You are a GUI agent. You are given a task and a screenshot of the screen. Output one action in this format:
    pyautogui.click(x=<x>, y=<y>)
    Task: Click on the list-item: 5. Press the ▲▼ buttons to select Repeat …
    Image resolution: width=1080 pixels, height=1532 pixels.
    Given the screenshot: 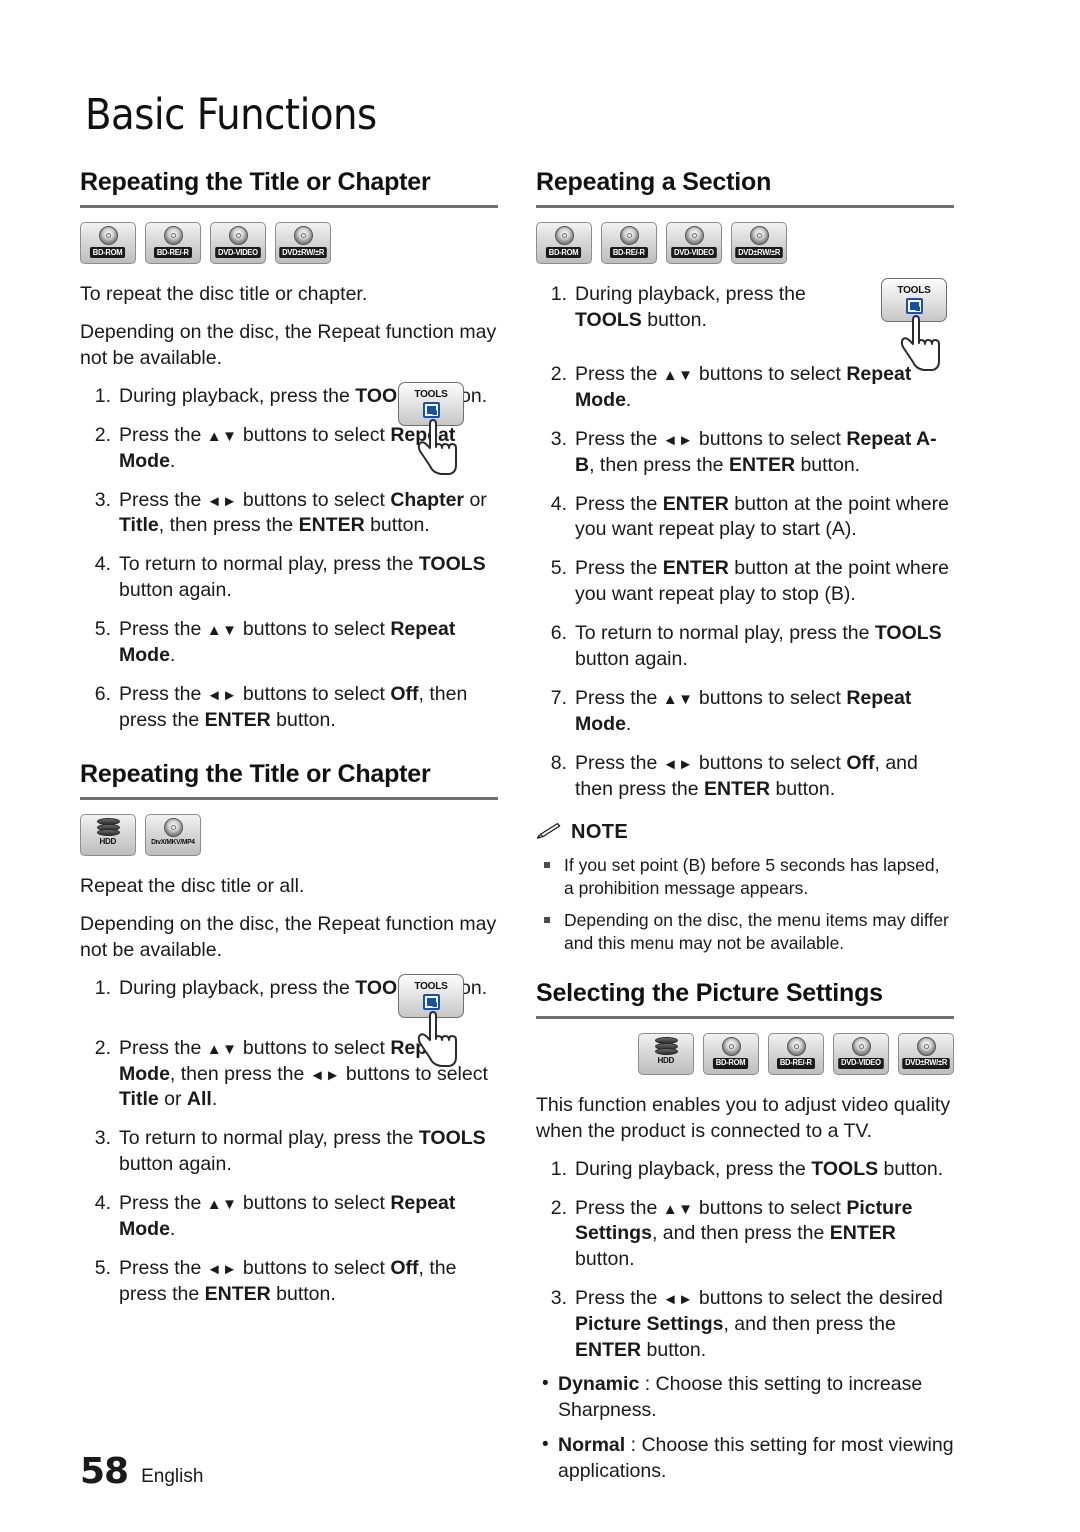 What is the action you would take?
    pyautogui.click(x=289, y=643)
    